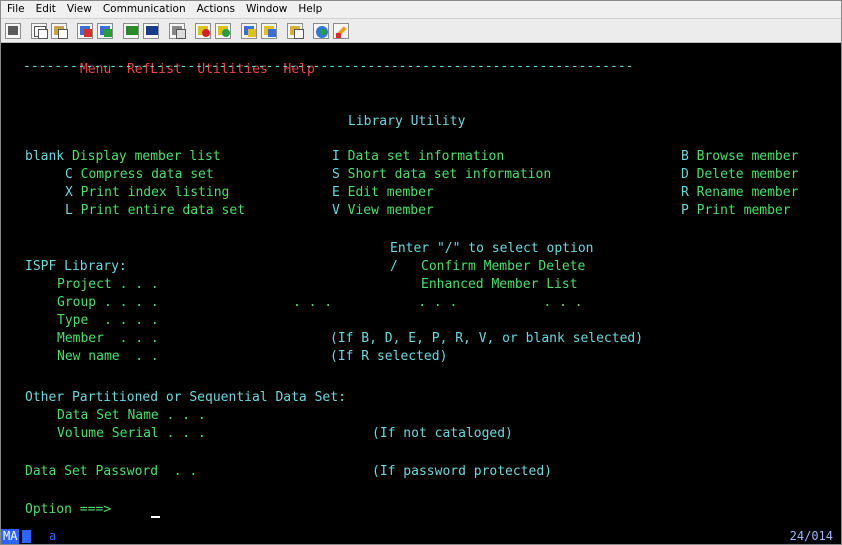  I want to click on option-s: S Short data set information, so click(442, 174).